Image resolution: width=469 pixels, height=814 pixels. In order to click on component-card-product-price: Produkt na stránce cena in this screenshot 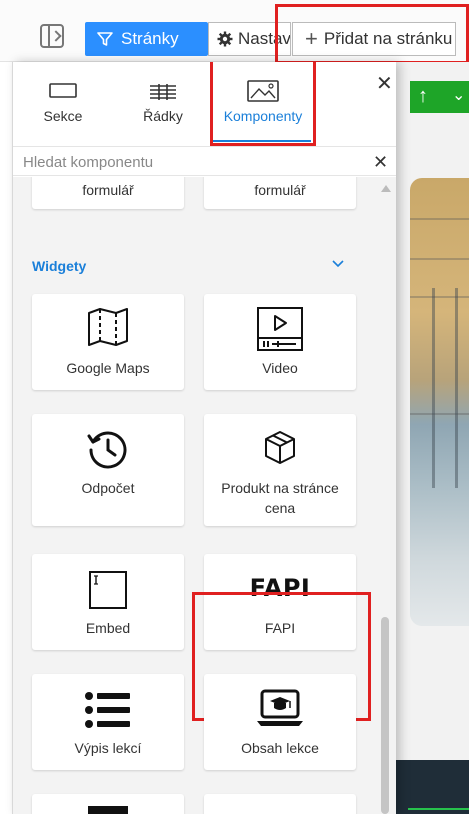, I will do `click(280, 470)`.